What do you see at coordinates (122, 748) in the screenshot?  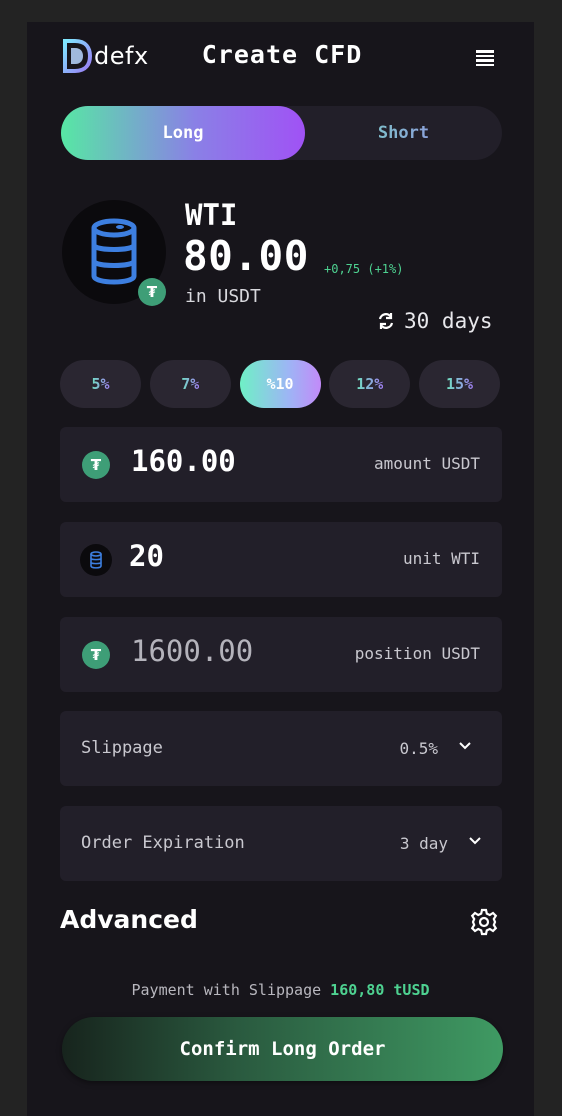 I see `slippage-label: Slippage` at bounding box center [122, 748].